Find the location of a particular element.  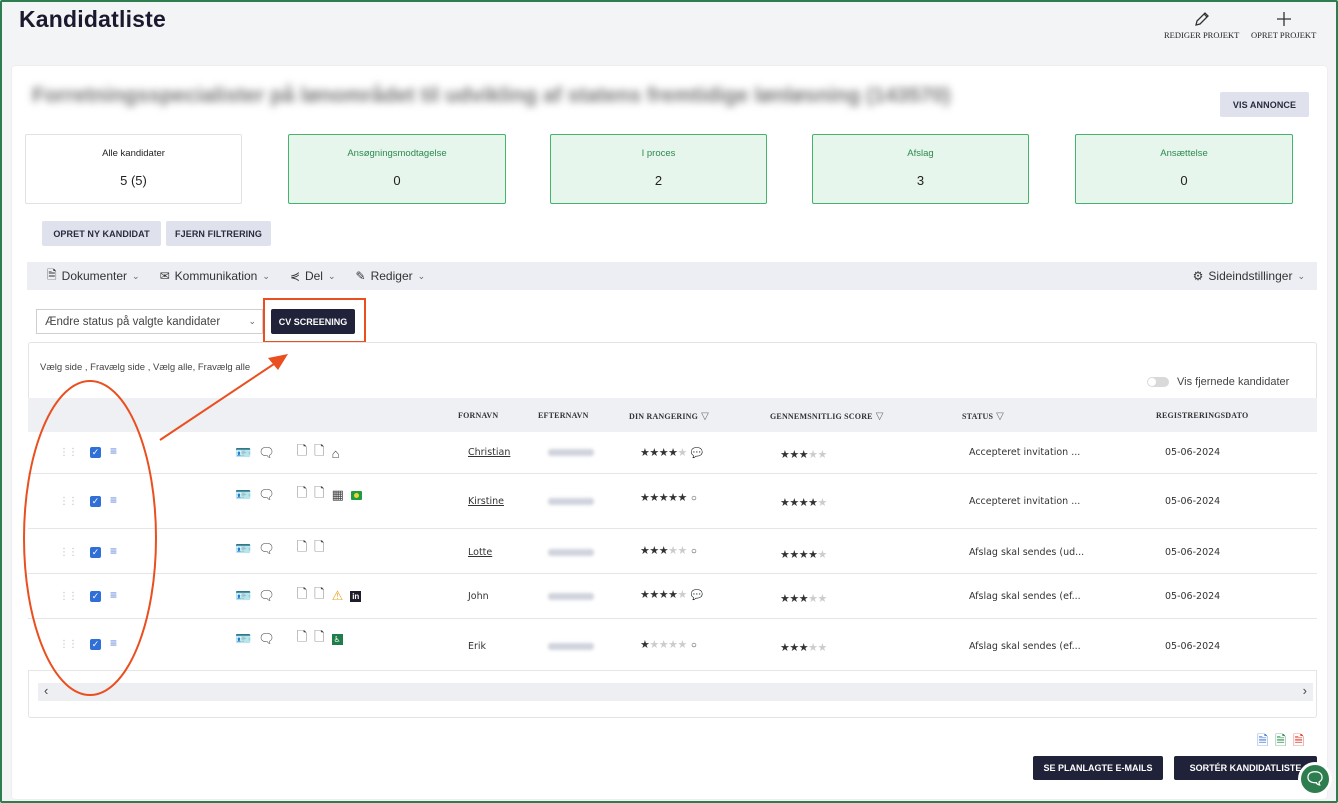

first-name-link: Christian is located at coordinates (489, 452).